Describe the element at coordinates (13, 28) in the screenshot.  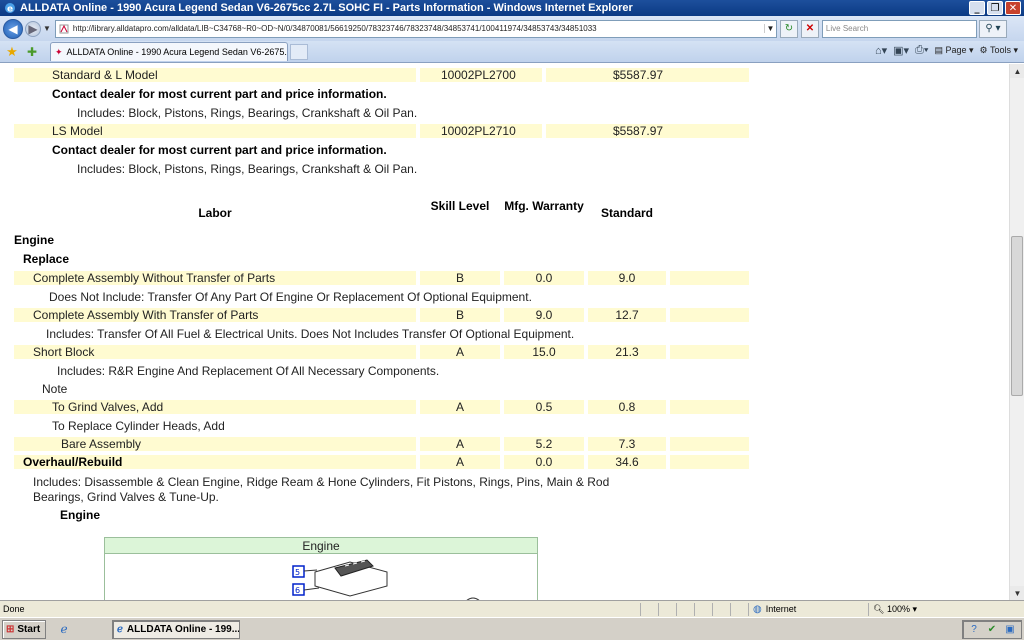
I see `back-button: ◀` at that location.